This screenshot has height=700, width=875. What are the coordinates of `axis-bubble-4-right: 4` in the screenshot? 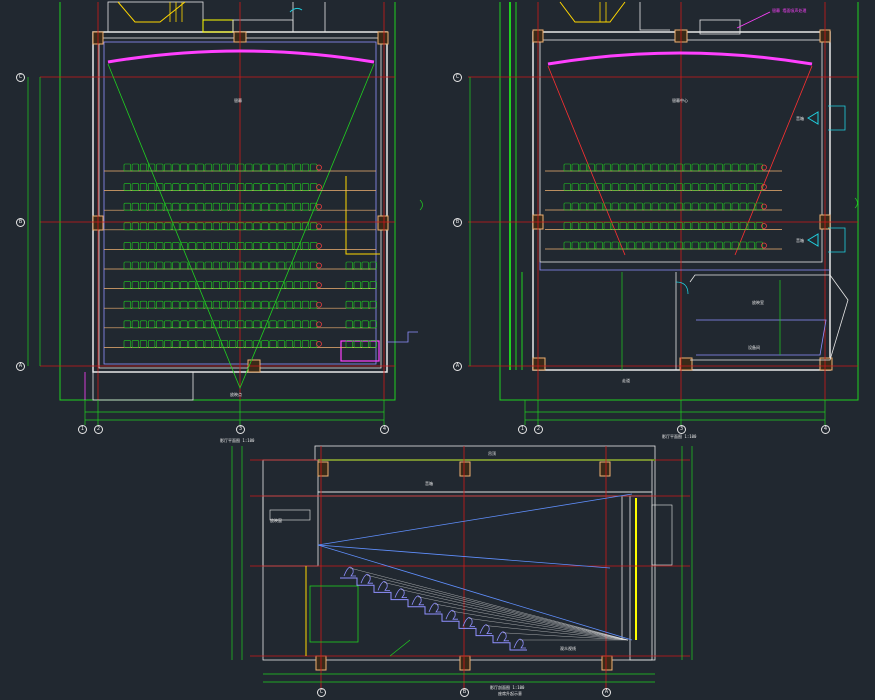 It's located at (825, 429).